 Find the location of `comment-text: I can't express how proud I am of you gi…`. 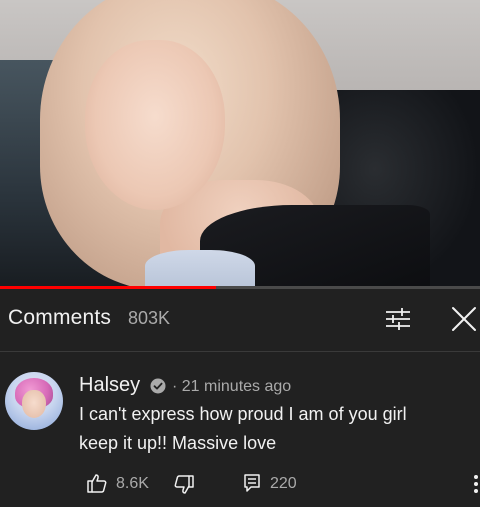

comment-text: I can't express how proud I am of you gi… is located at coordinates (243, 428).